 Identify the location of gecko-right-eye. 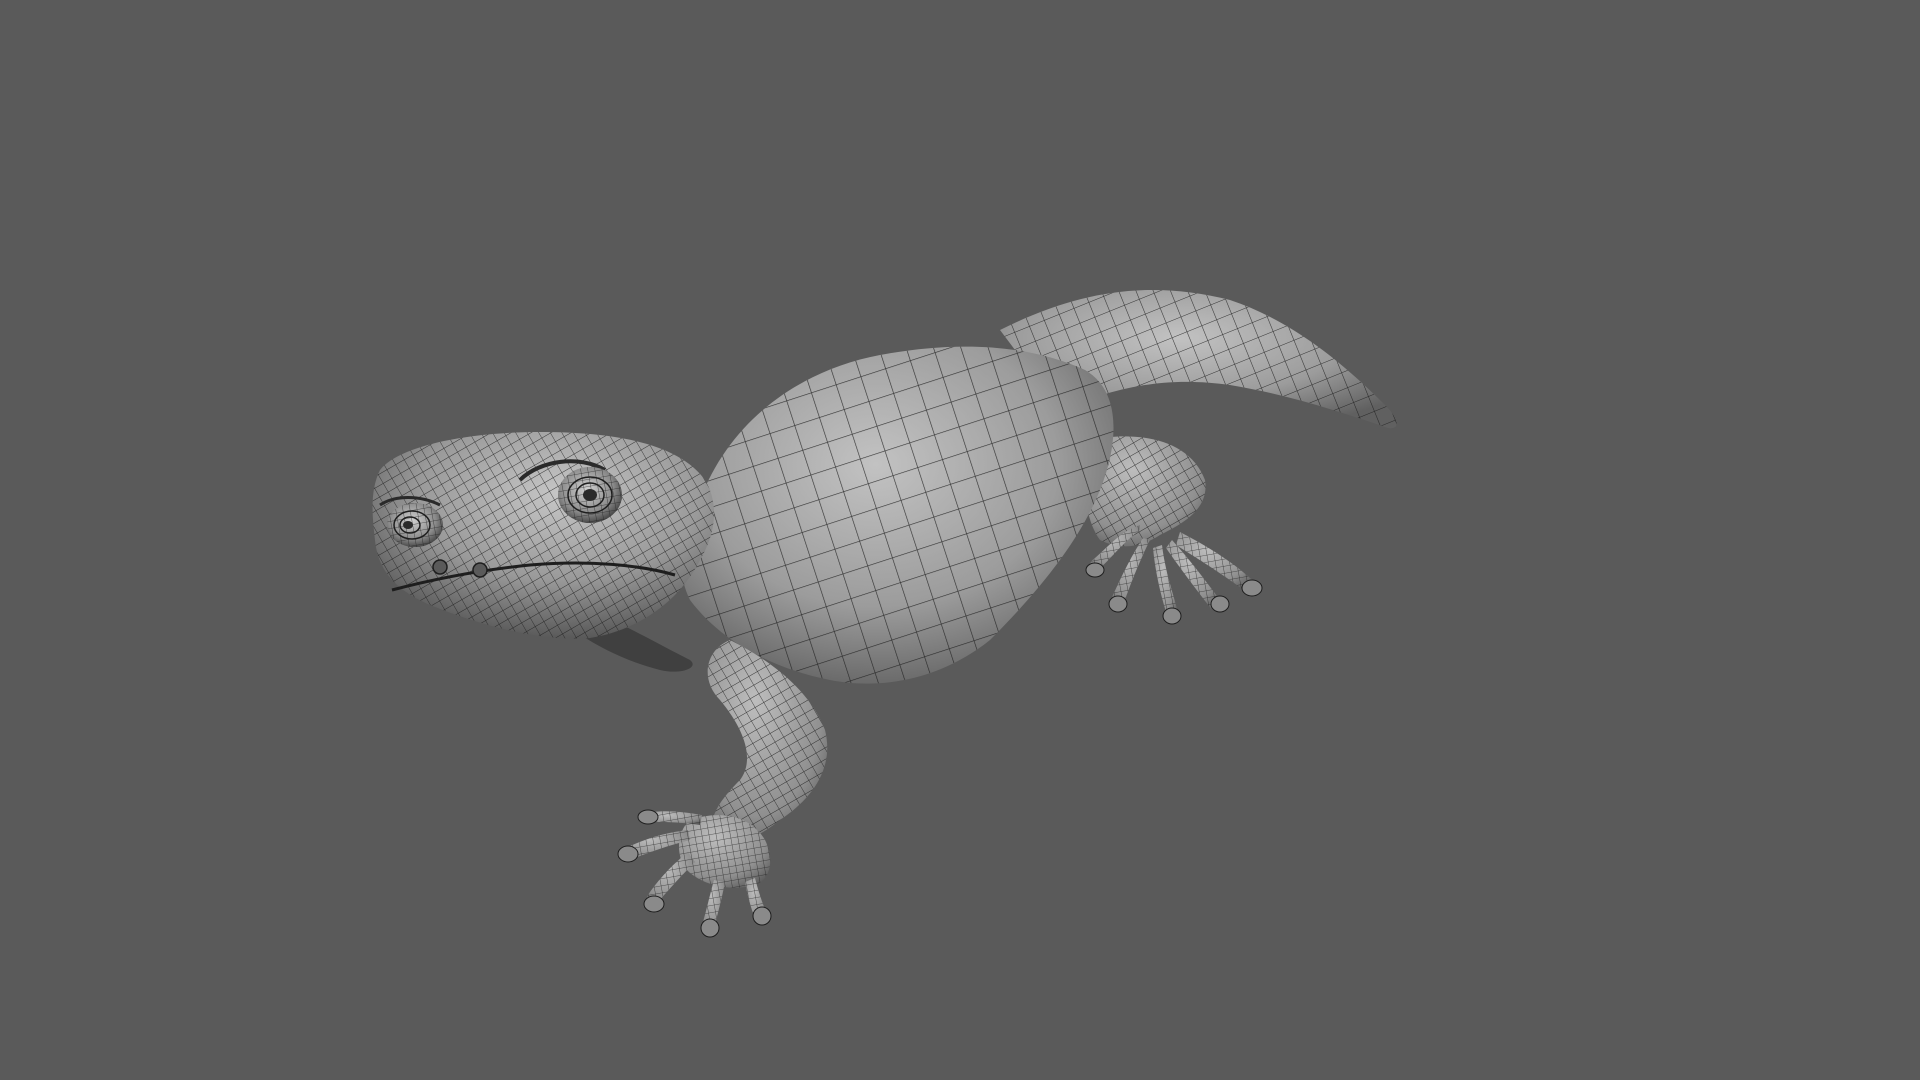
(590, 495).